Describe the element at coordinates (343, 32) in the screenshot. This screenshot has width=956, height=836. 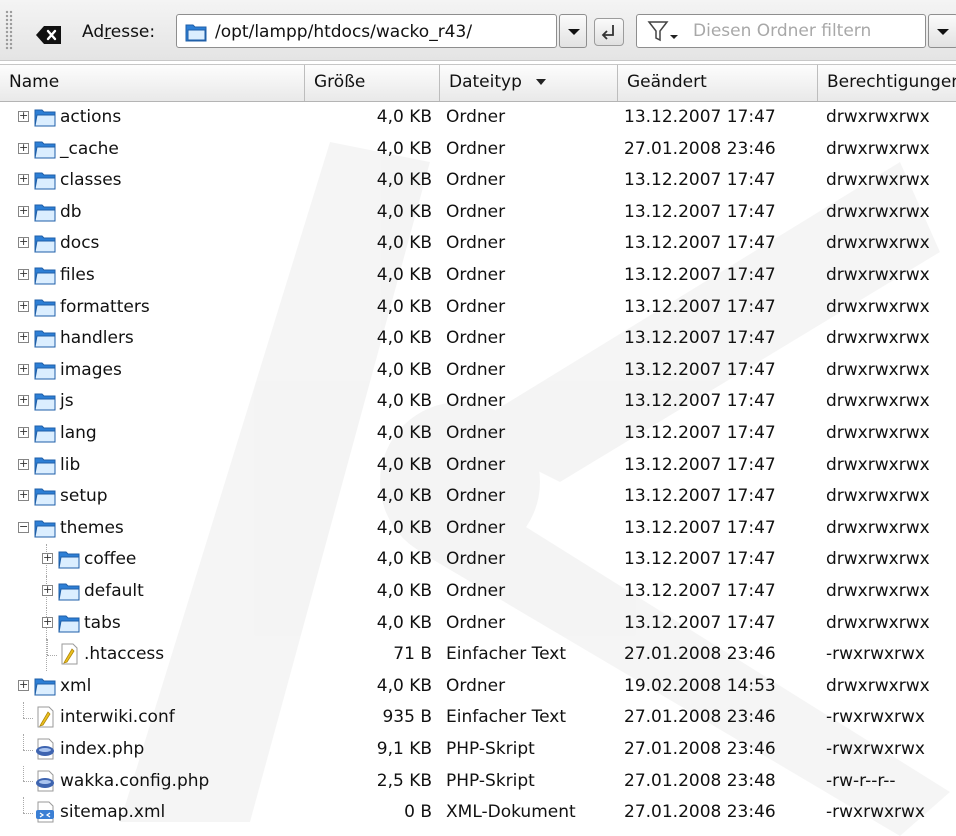
I see `address-input: /opt/lampp/htdocs/wacko_r43/` at that location.